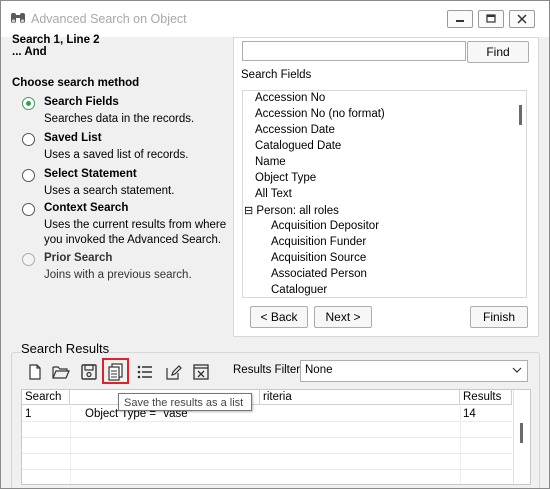 This screenshot has width=550, height=489. What do you see at coordinates (109, 19) in the screenshot?
I see `window-title: Advanced Search on Object` at bounding box center [109, 19].